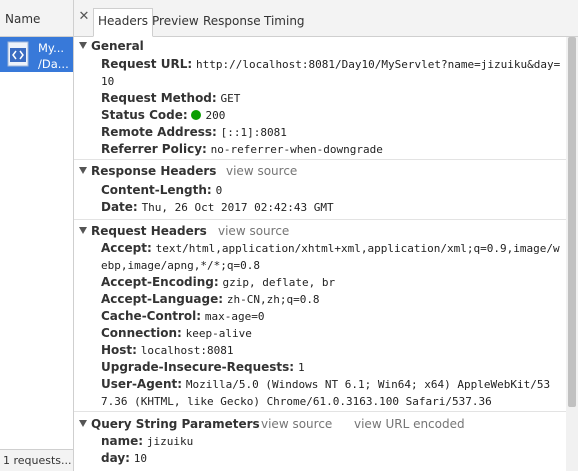  What do you see at coordinates (215, 115) in the screenshot?
I see `row-value: 200` at bounding box center [215, 115].